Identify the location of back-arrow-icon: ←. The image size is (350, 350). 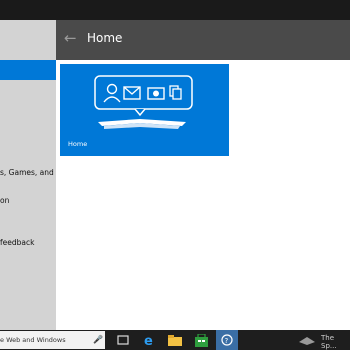
(70, 38).